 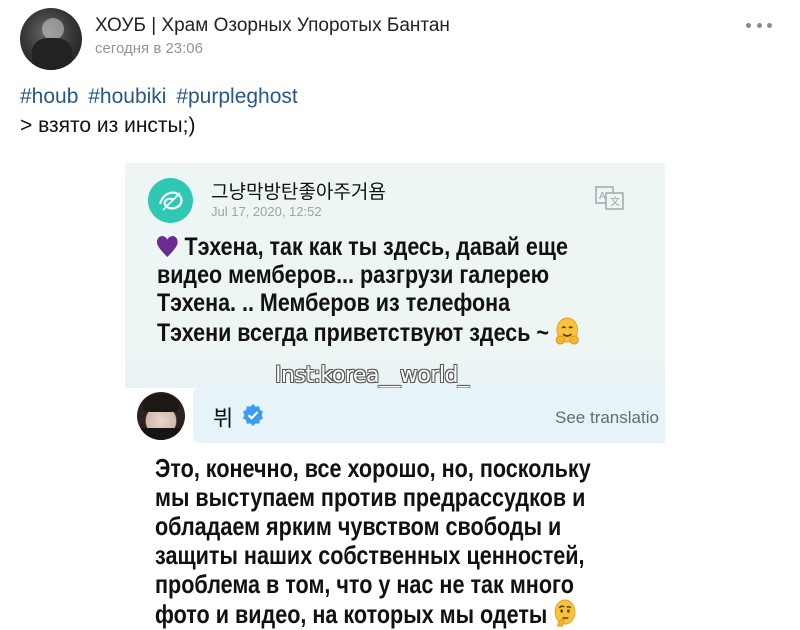 I want to click on purple-heart-icon, so click(x=167, y=246).